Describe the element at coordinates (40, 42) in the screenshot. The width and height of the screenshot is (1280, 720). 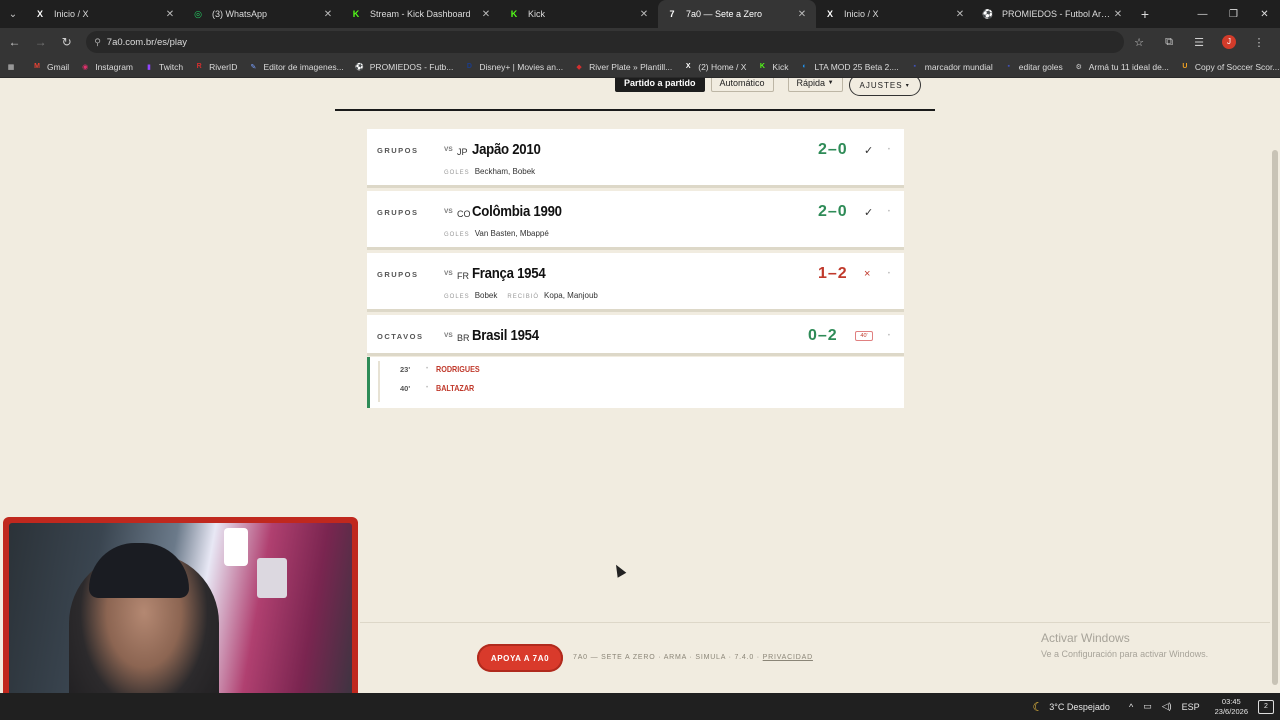
I see `forward-arrow-icon: →` at that location.